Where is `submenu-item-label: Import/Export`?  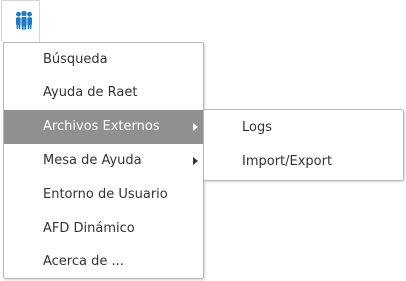 submenu-item-label: Import/Export is located at coordinates (287, 161).